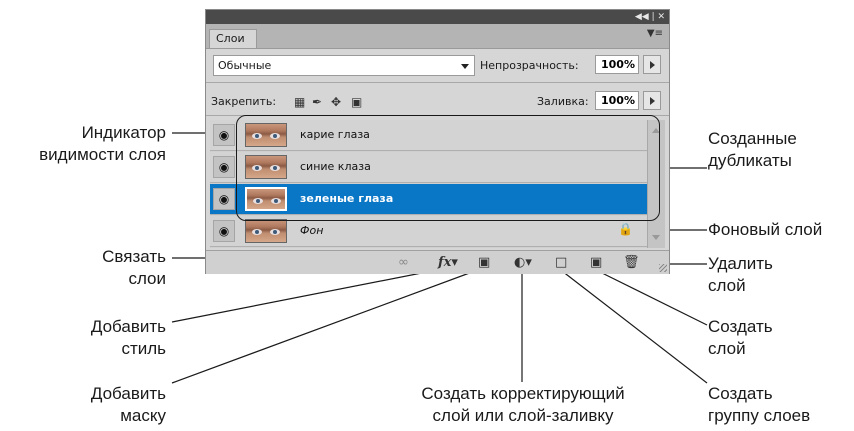 The width and height of the screenshot is (854, 431). Describe the element at coordinates (428, 135) in the screenshot. I see `layer-row: ◉ карие глаза` at that location.